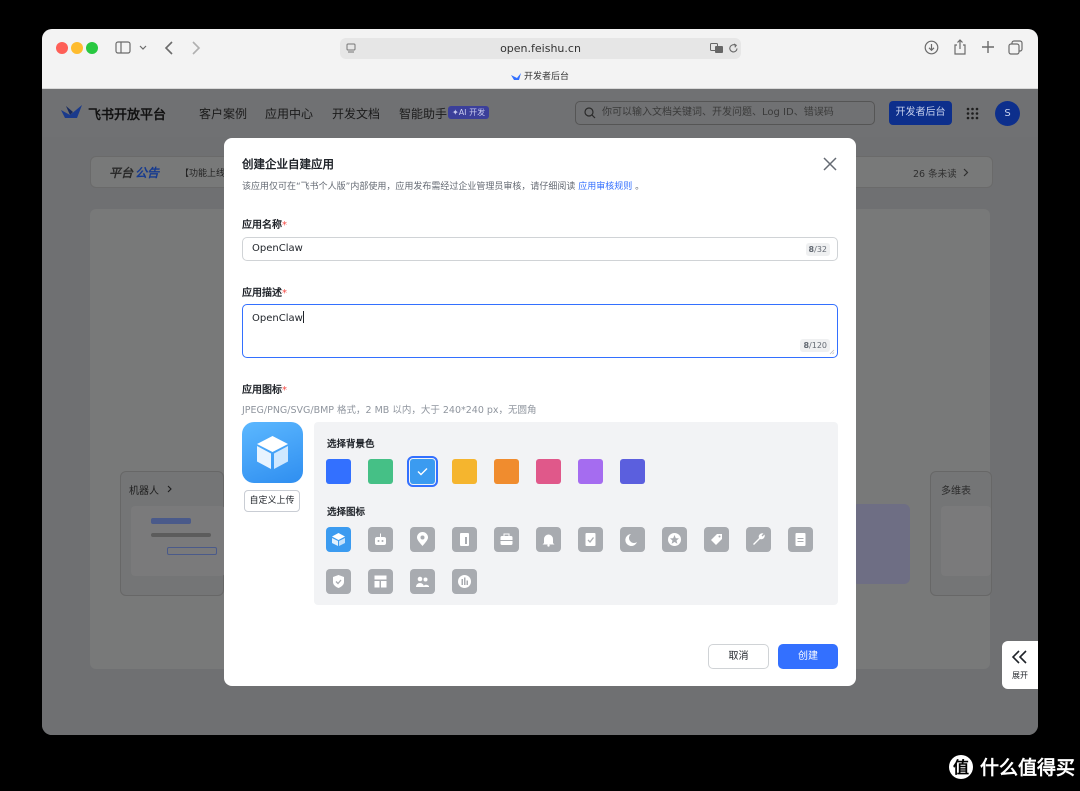  Describe the element at coordinates (605, 187) in the screenshot. I see `review-rules-link: 应用审核规则` at that location.